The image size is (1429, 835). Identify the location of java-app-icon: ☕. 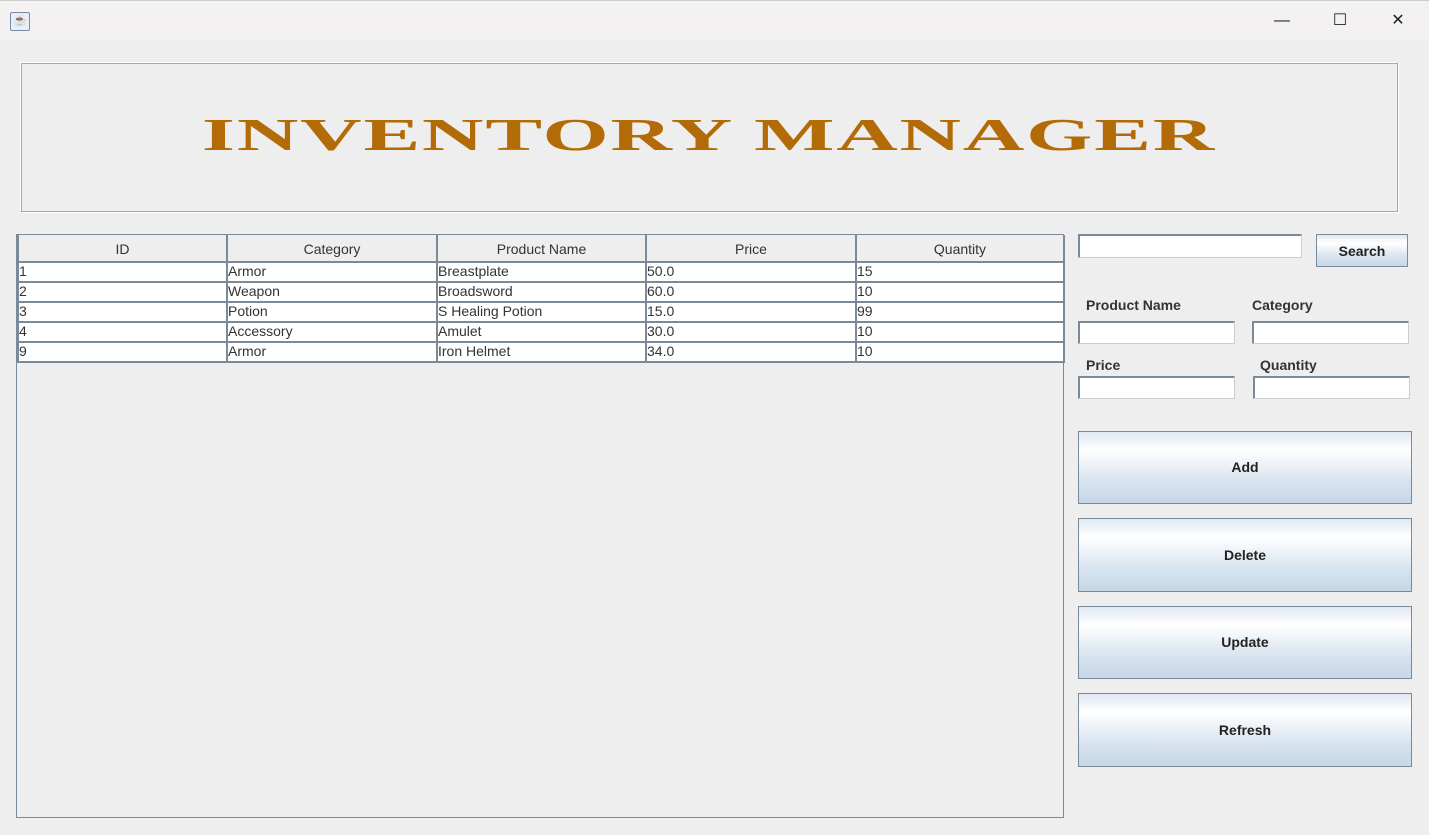
(20, 21).